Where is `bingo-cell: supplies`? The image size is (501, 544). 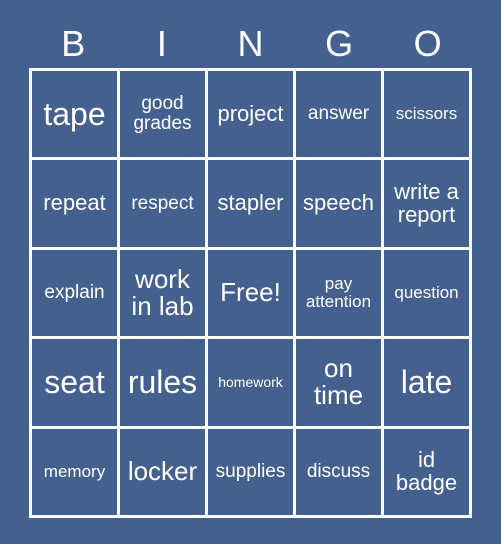
bingo-cell: supplies is located at coordinates (252, 473).